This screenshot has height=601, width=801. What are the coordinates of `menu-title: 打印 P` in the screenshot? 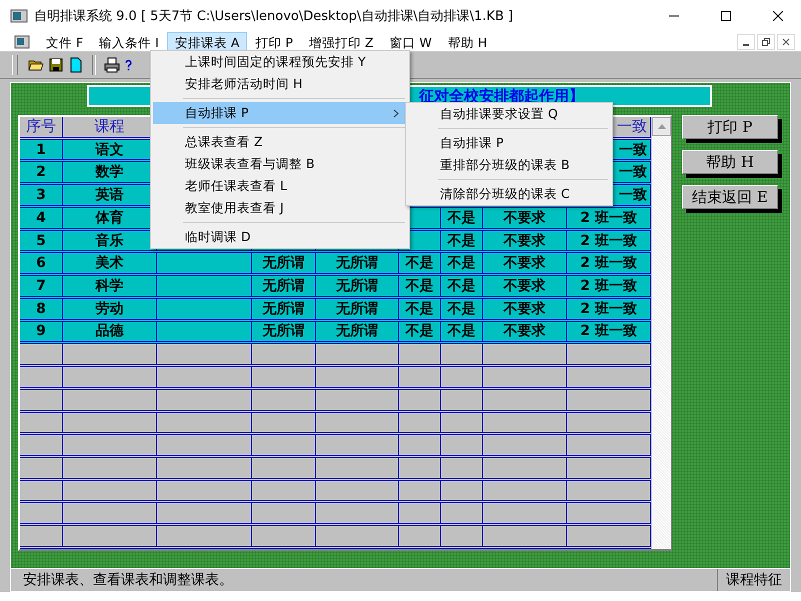 It's located at (274, 41).